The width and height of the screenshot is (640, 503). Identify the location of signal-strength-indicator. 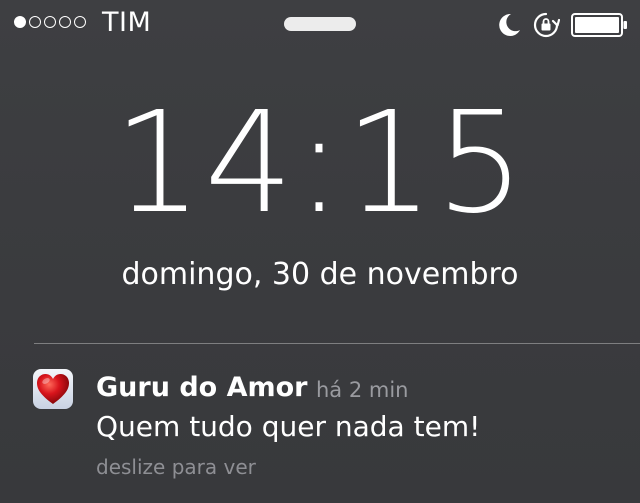
(50, 22).